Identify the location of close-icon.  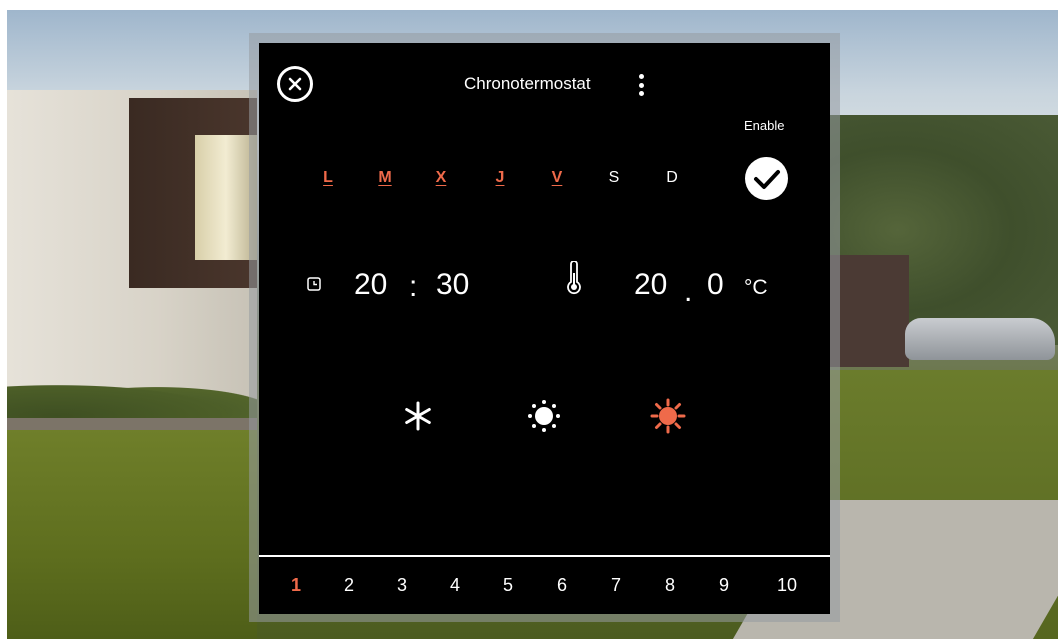
(295, 84).